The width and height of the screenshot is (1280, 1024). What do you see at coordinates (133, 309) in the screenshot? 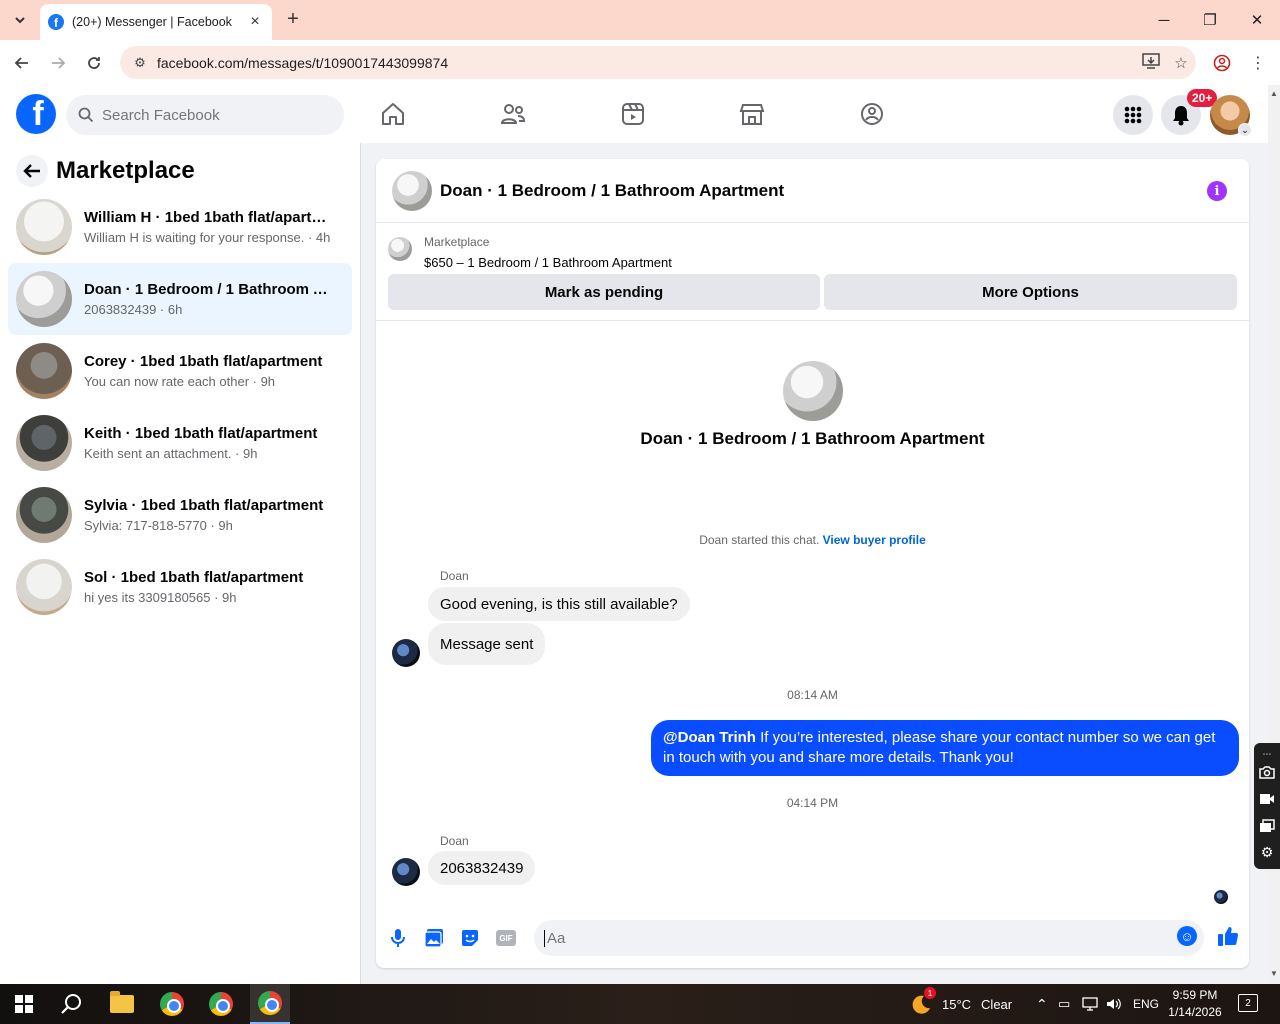
I see `conversation-preview: 2063832439 · 6h` at bounding box center [133, 309].